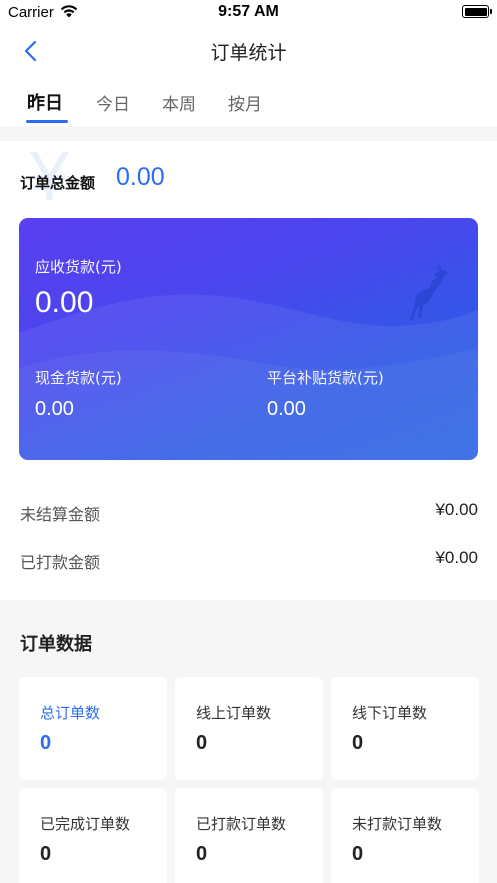  Describe the element at coordinates (390, 713) in the screenshot. I see `stat-label: 线下订单数` at that location.